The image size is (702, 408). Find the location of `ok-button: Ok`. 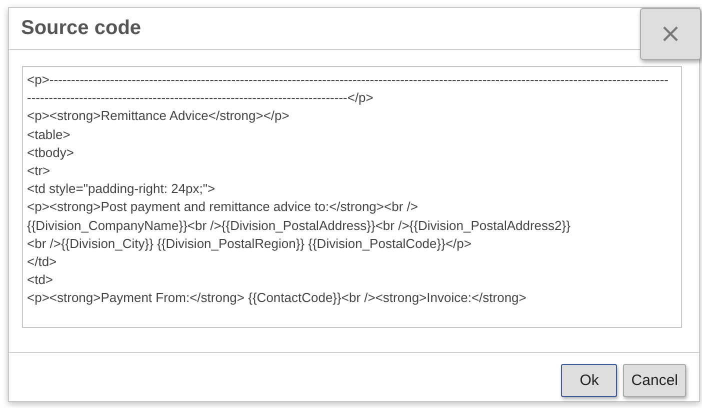

ok-button: Ok is located at coordinates (589, 380).